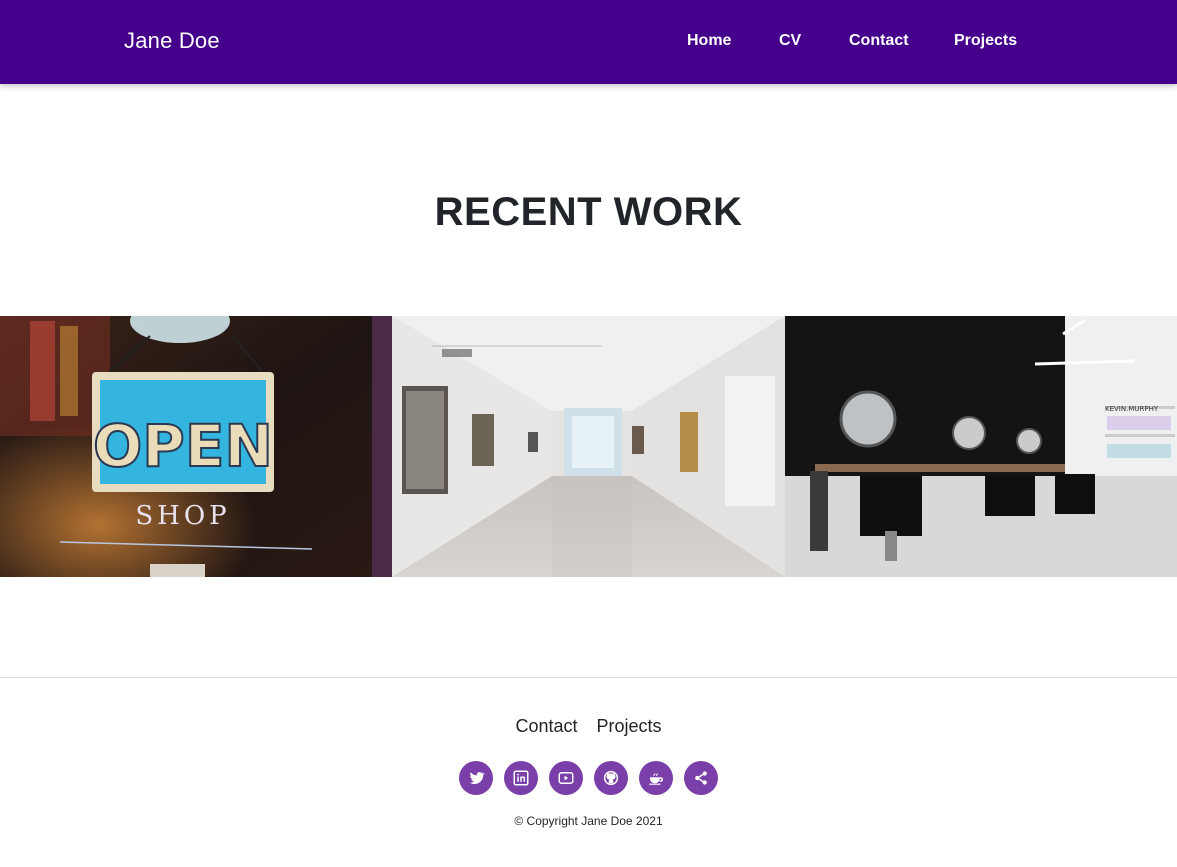 This screenshot has width=1177, height=867. Describe the element at coordinates (985, 41) in the screenshot. I see `nav-projects: Projects` at that location.